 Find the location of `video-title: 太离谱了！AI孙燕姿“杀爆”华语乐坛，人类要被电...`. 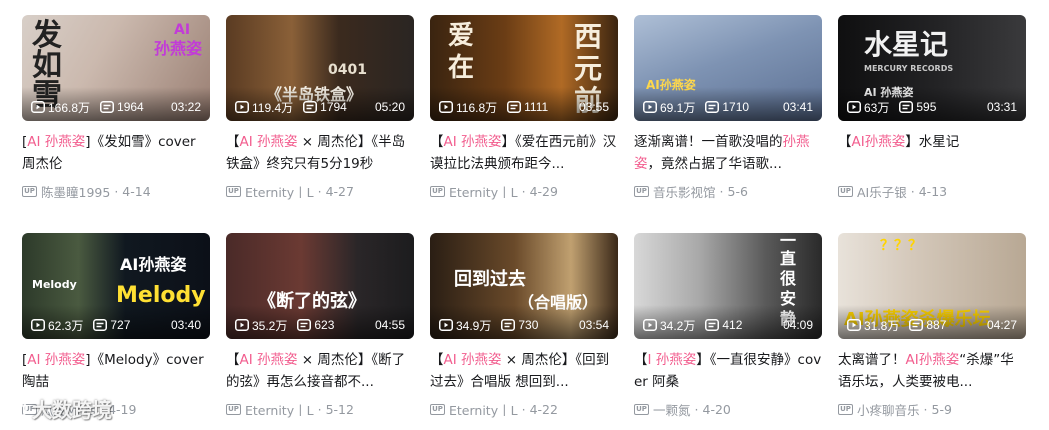

video-title: 太离谱了！AI孙燕姿“杀爆”华语乐坛，人类要被电... is located at coordinates (932, 371).